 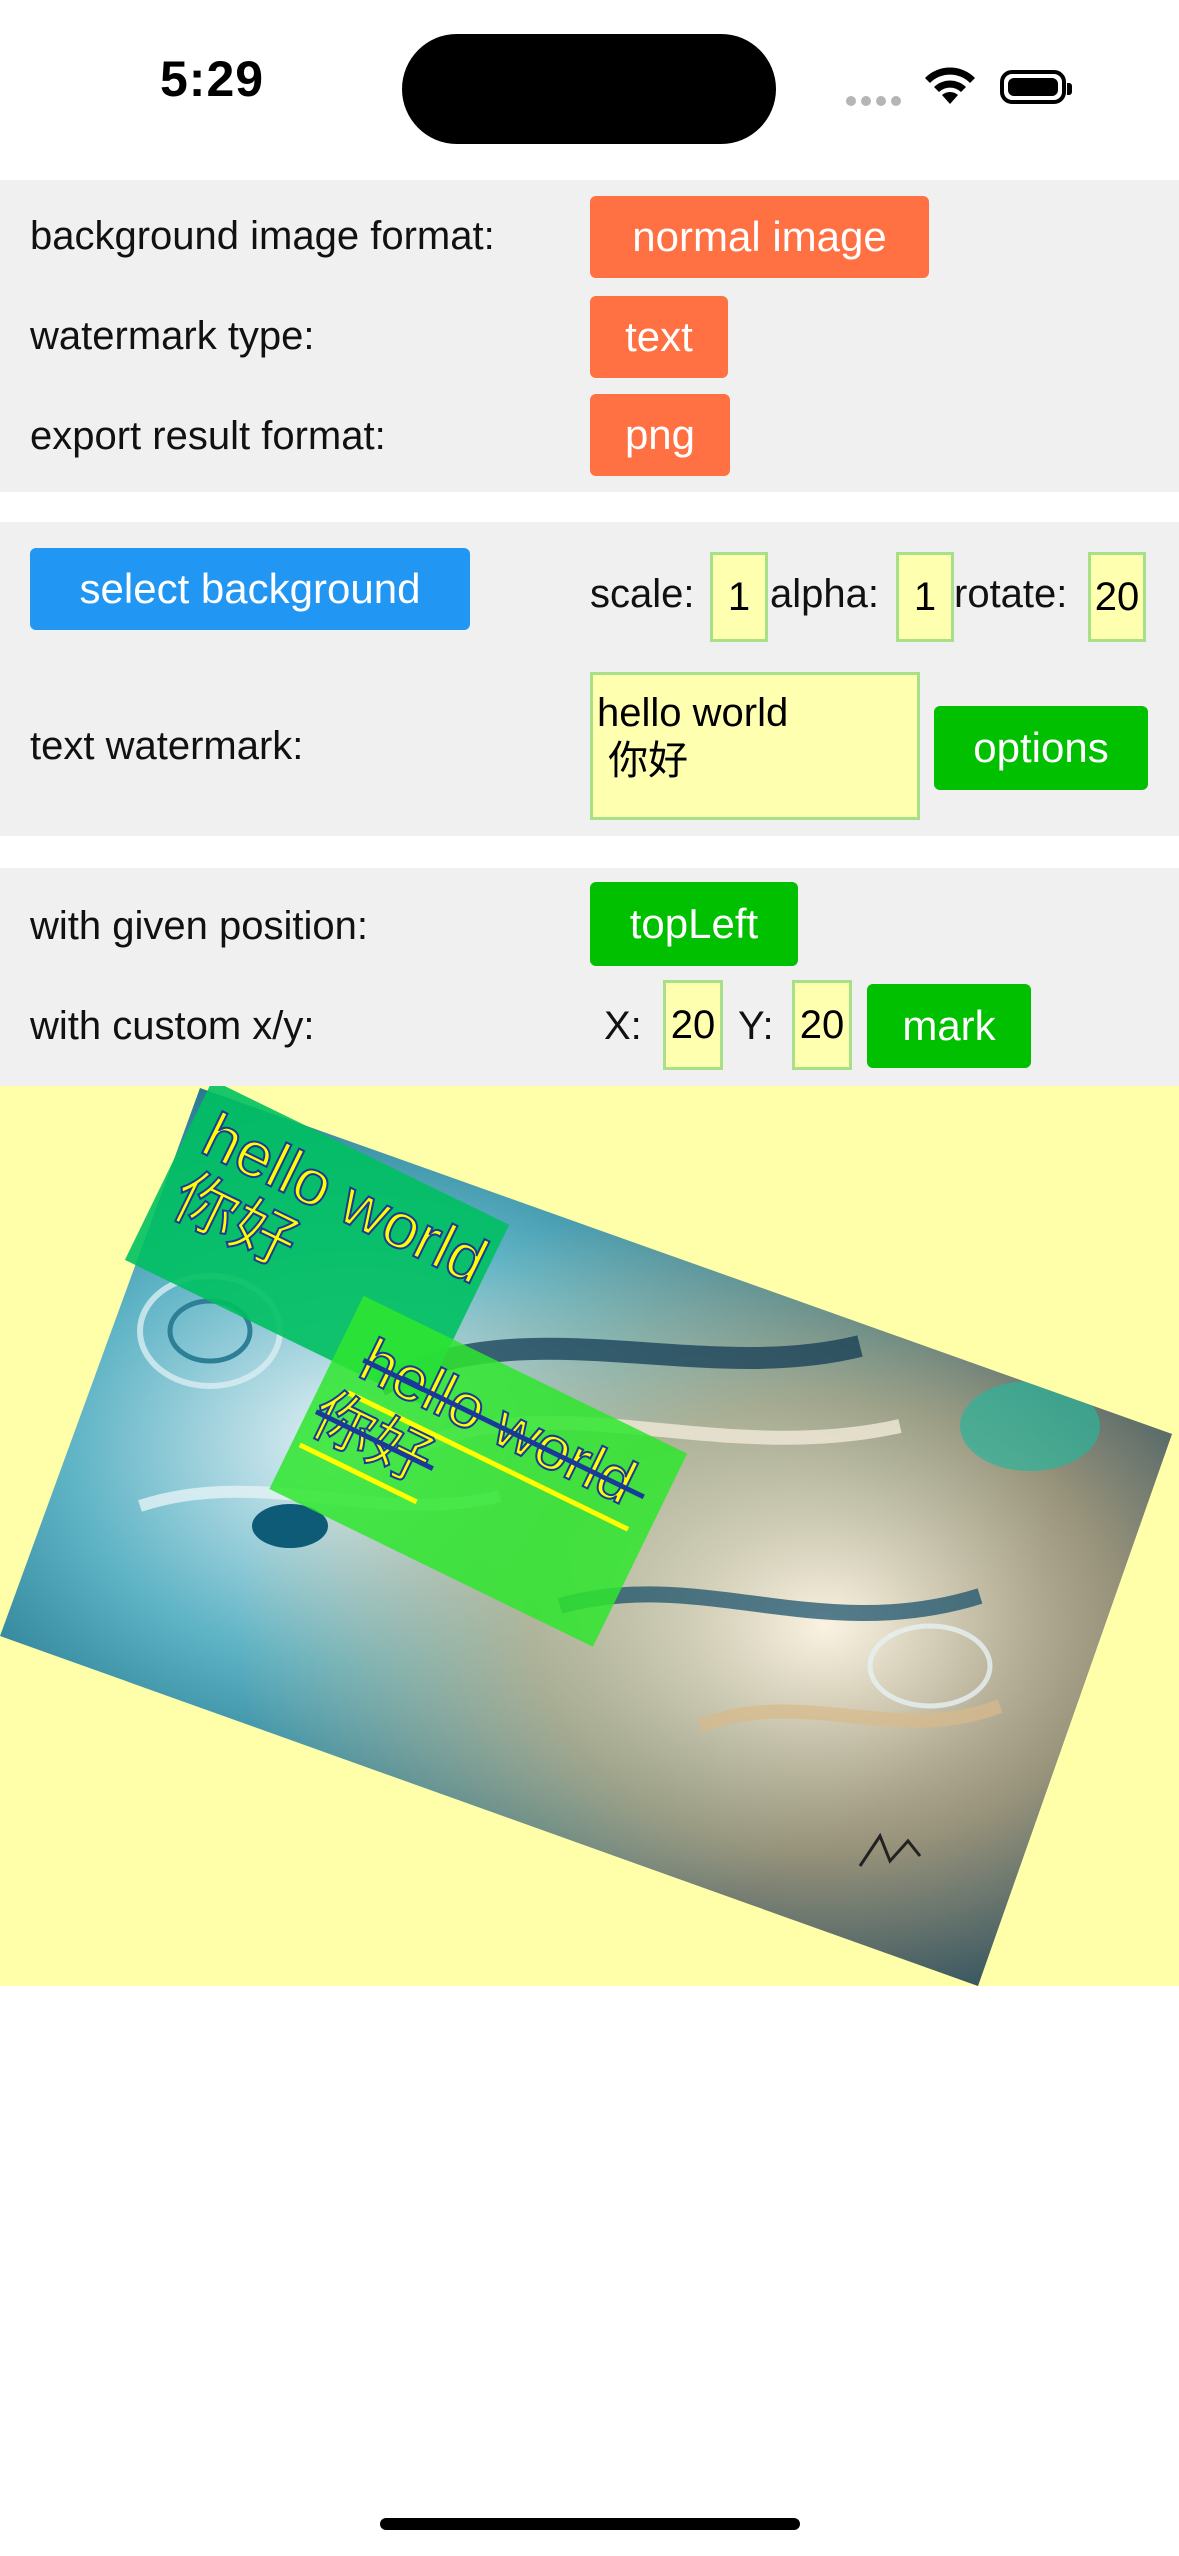 I want to click on alpha-label: alpha:, so click(x=824, y=594).